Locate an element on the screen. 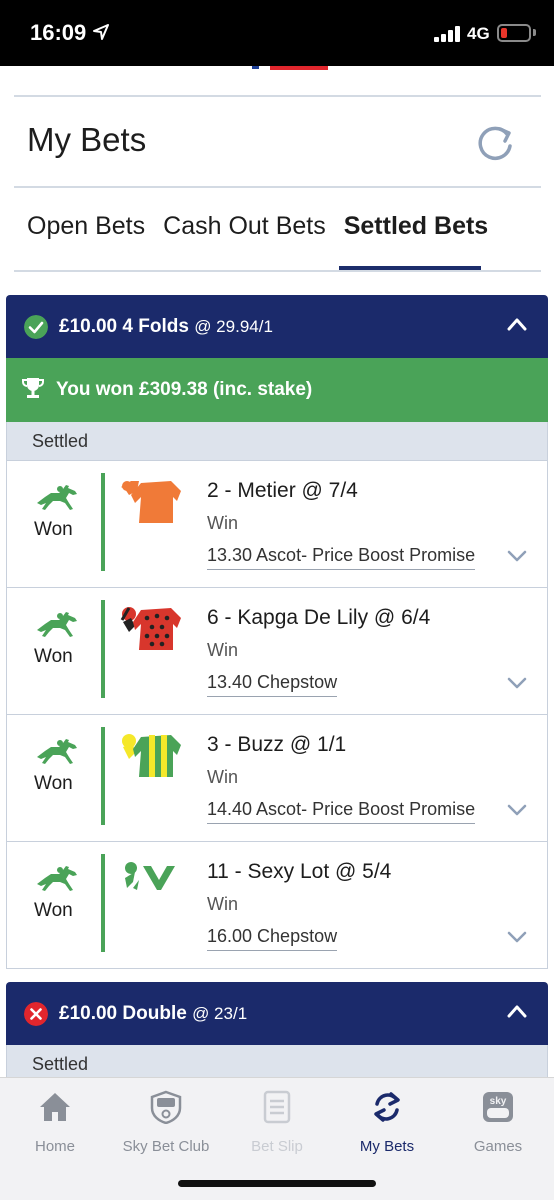 This screenshot has height=1200, width=554. refresh-icon is located at coordinates (495, 143).